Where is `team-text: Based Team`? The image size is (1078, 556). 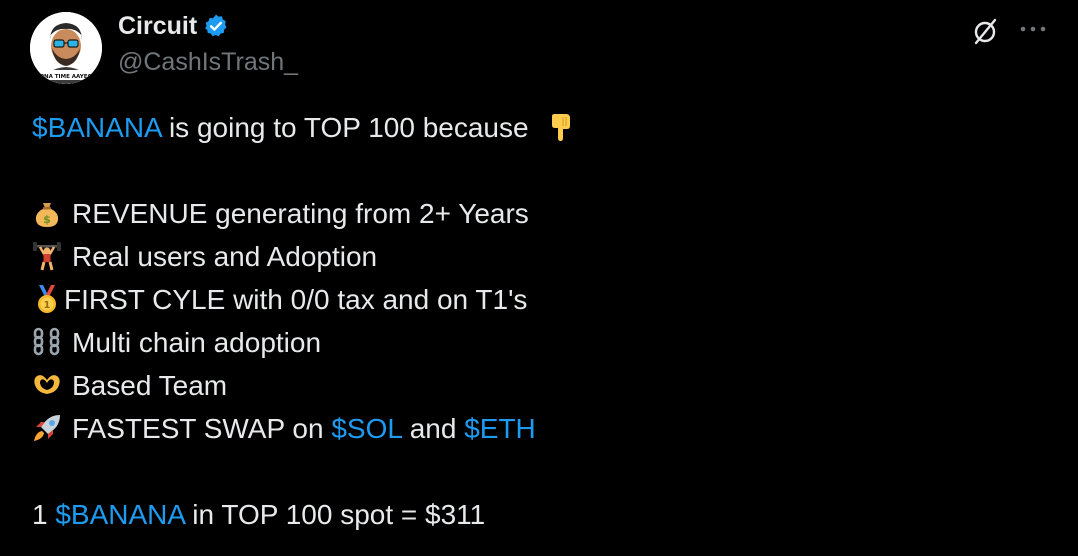
team-text: Based Team is located at coordinates (150, 385).